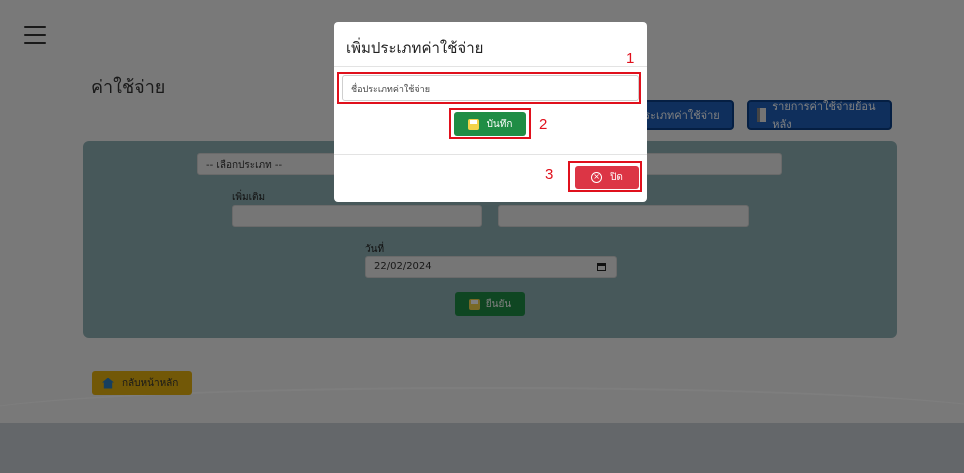 This screenshot has height=473, width=964. Describe the element at coordinates (549, 174) in the screenshot. I see `annotation-3: 3` at that location.